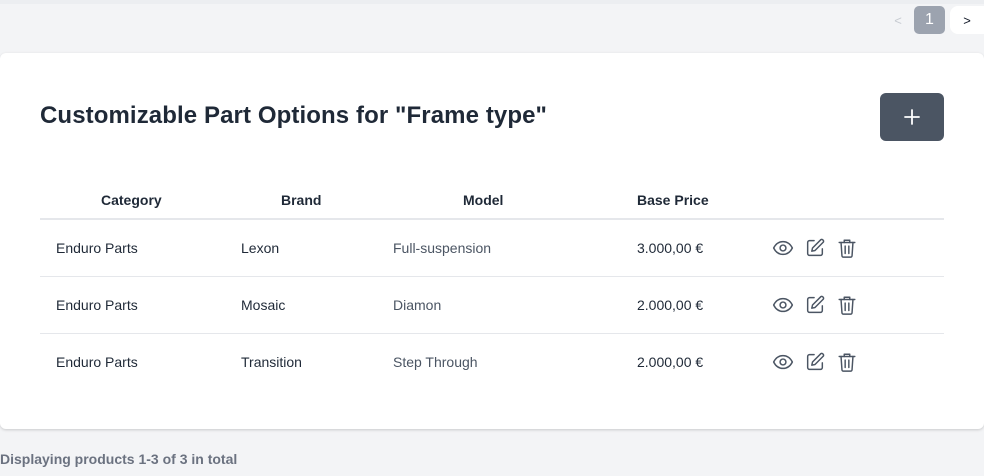 This screenshot has width=984, height=476. What do you see at coordinates (483, 200) in the screenshot?
I see `column-header-model: Model` at bounding box center [483, 200].